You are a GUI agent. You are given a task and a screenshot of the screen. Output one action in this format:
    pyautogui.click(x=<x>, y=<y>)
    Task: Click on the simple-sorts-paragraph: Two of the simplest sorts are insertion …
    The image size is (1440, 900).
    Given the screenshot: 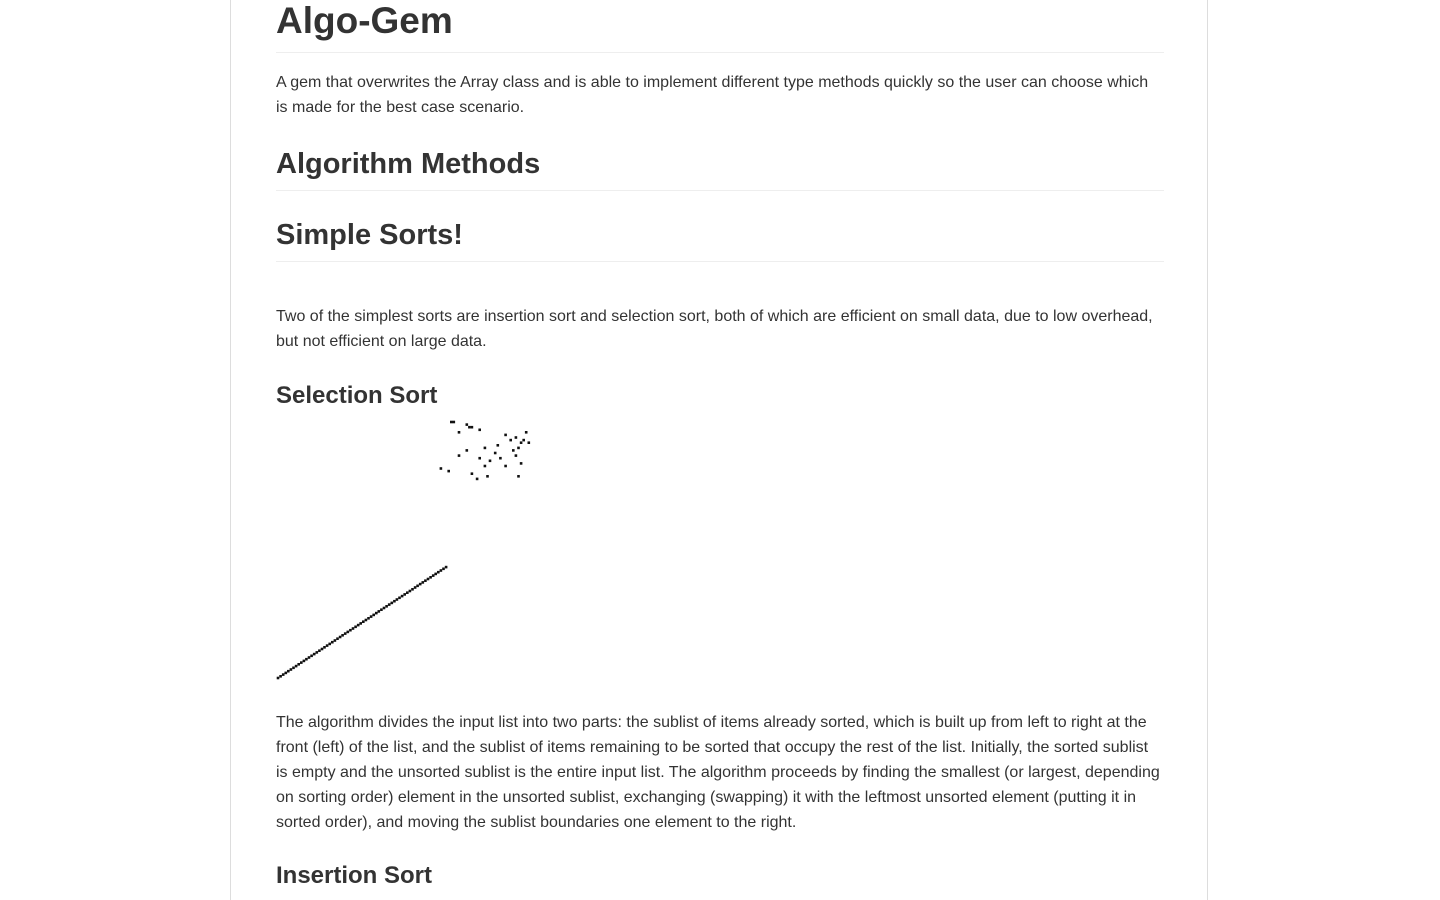 What is the action you would take?
    pyautogui.click(x=714, y=329)
    